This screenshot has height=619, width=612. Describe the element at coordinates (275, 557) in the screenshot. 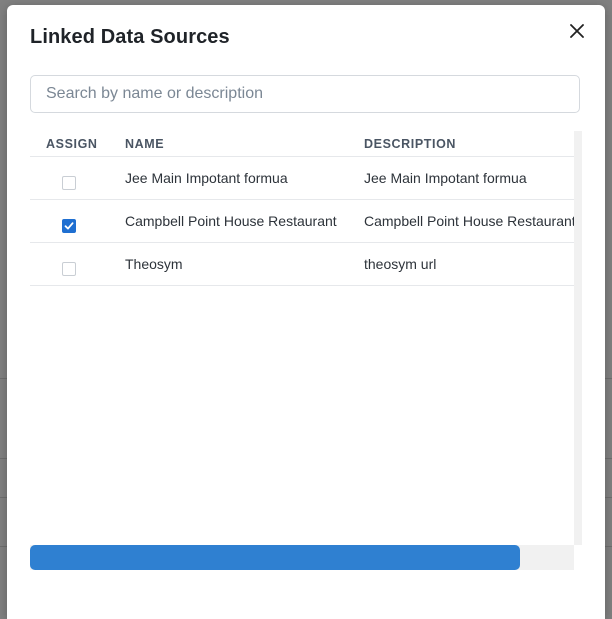

I see `horizontal-scrollbar-thumb` at that location.